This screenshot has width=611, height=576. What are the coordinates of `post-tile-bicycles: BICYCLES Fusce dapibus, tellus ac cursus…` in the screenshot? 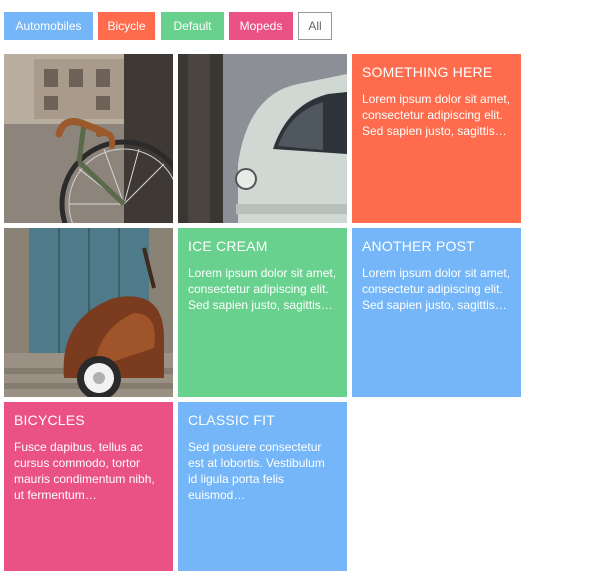 It's located at (88, 486).